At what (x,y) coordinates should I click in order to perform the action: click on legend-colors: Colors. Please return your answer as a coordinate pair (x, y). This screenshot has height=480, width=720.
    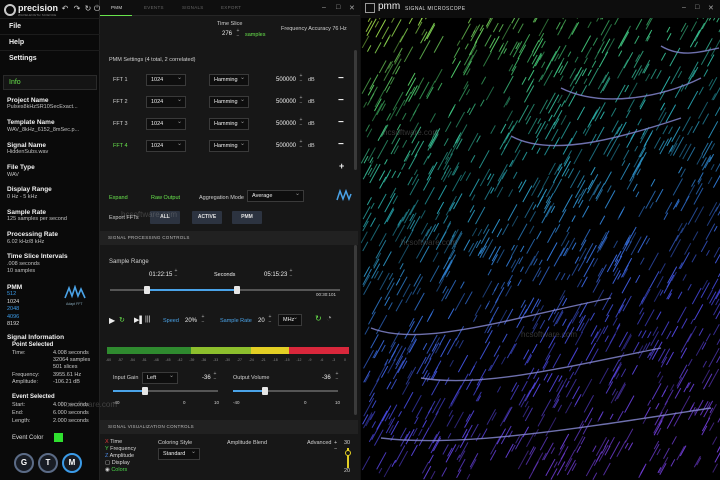
    Looking at the image, I should click on (119, 470).